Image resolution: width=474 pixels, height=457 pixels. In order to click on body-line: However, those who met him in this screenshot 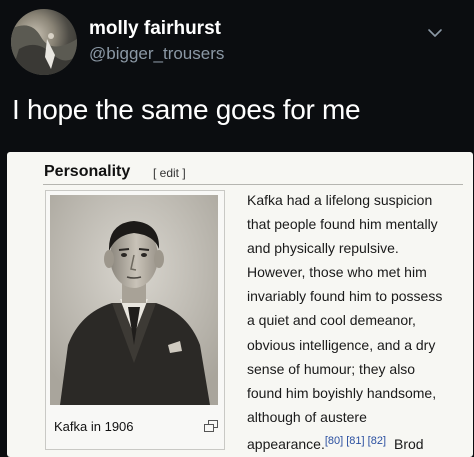, I will do `click(337, 272)`.